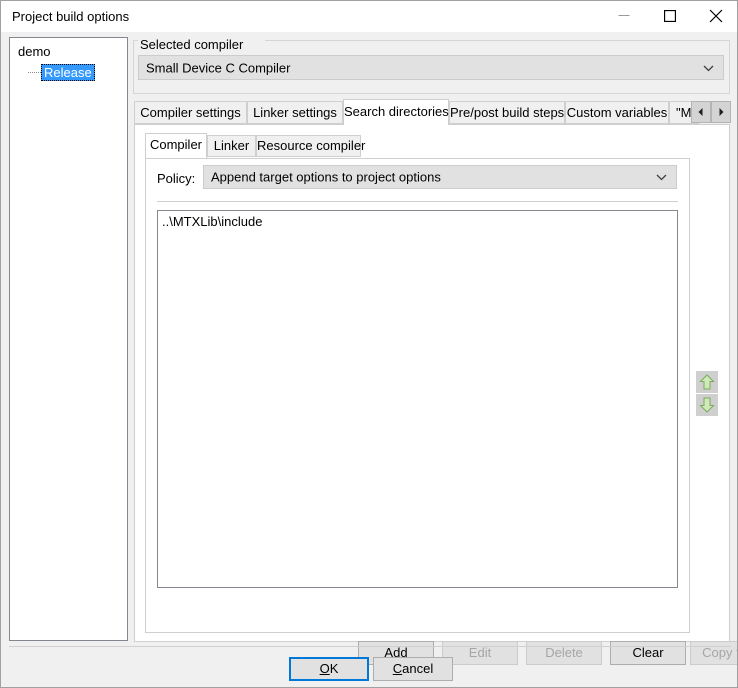  What do you see at coordinates (507, 112) in the screenshot?
I see `tab-pre-post-build-steps: Pre/post build steps` at bounding box center [507, 112].